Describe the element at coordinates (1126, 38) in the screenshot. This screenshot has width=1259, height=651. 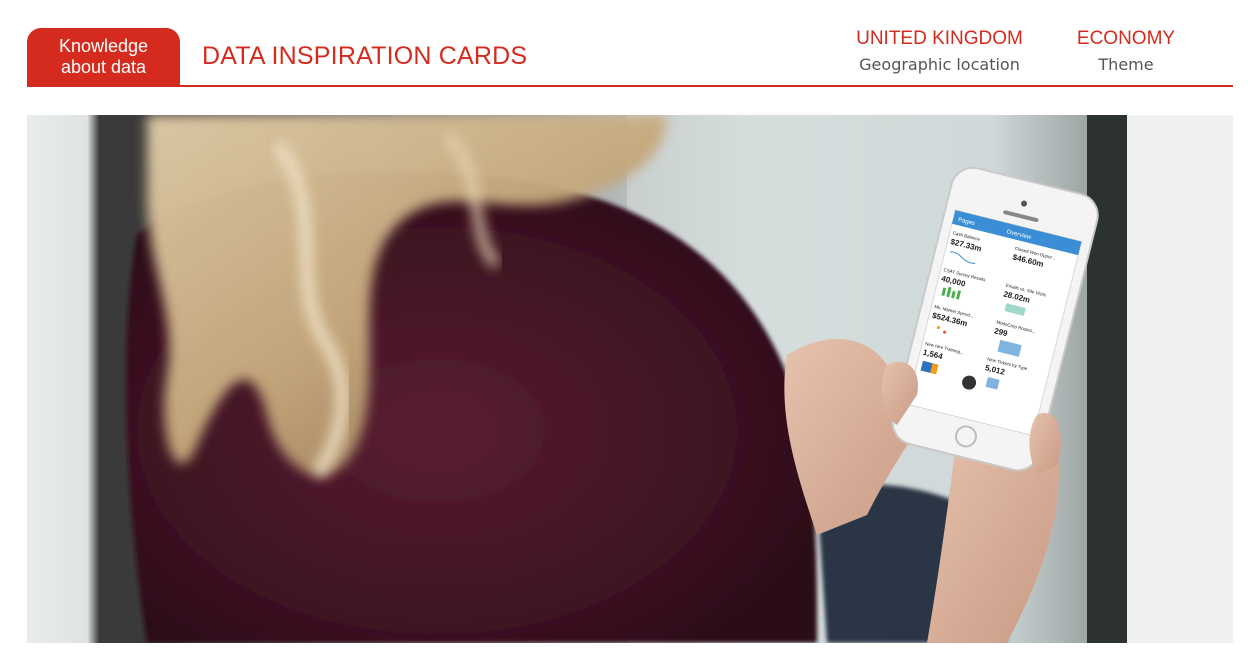
I see `theme-value: ECONOMY` at that location.